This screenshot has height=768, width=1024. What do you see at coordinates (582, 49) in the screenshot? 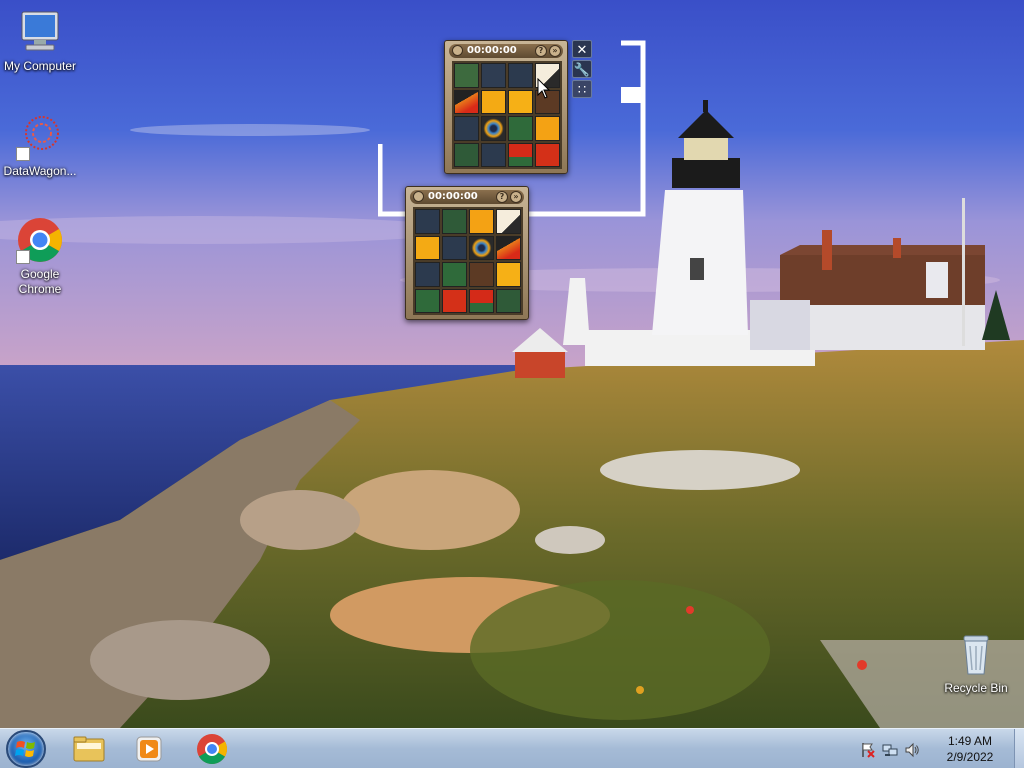
I see `close-gadget-button: ✕` at bounding box center [582, 49].